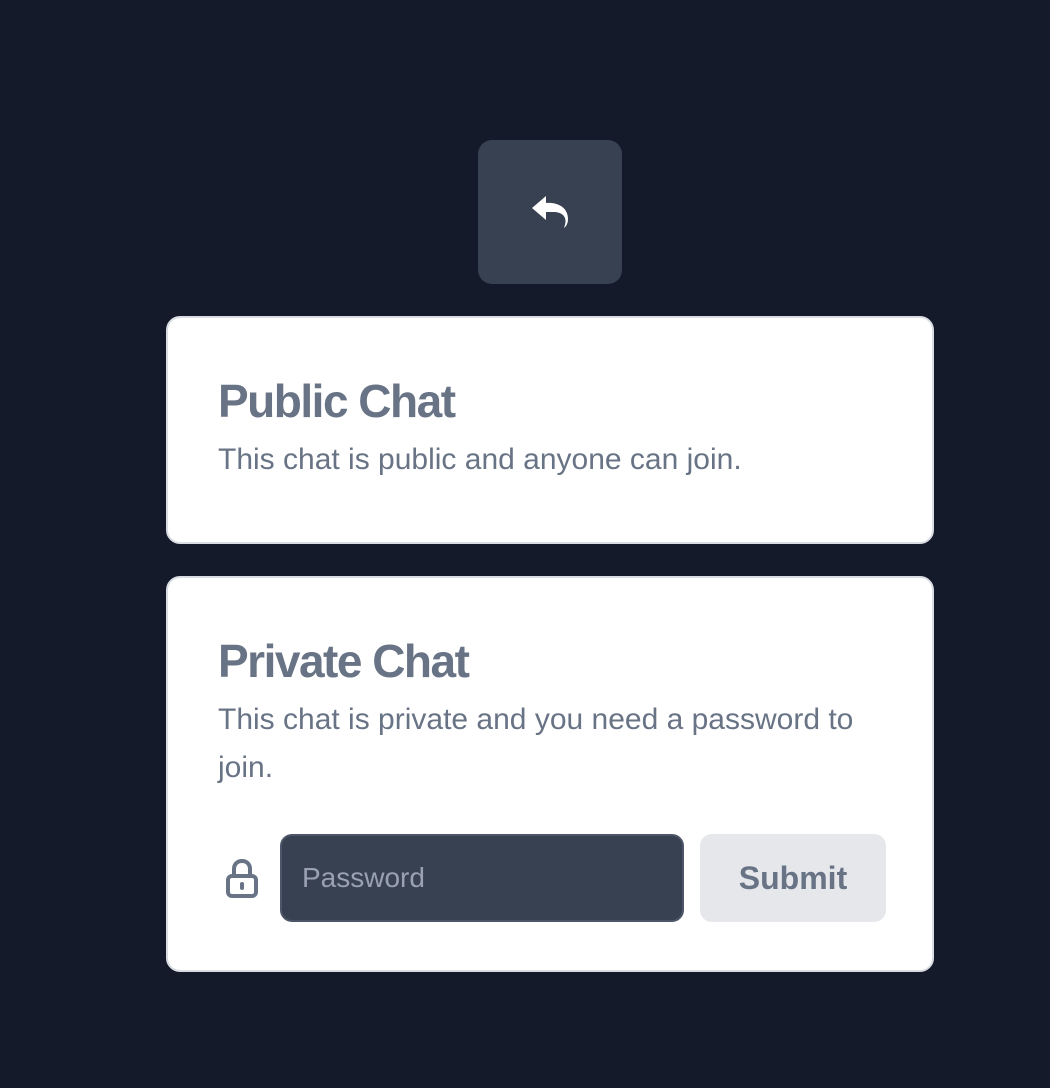  I want to click on reply-arrow-icon, so click(550, 212).